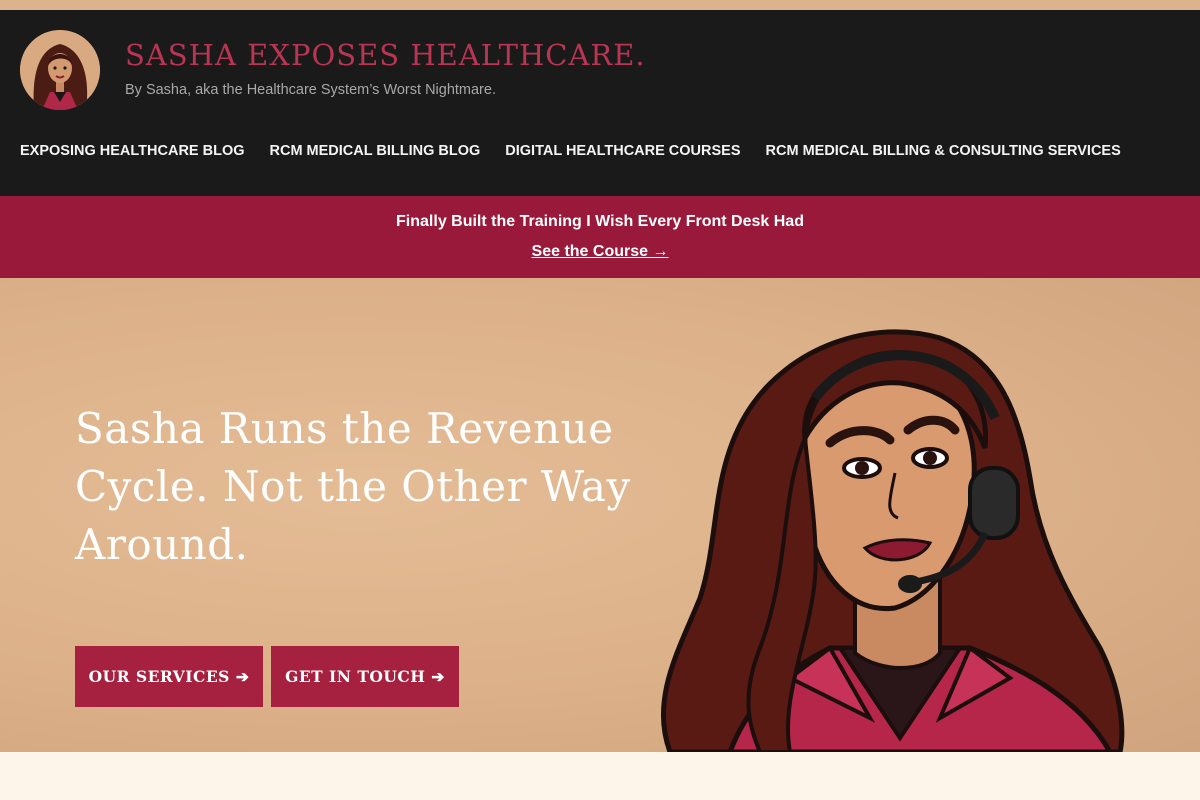 The image size is (1200, 800). I want to click on our-services-label: OUR SERVICES, so click(159, 676).